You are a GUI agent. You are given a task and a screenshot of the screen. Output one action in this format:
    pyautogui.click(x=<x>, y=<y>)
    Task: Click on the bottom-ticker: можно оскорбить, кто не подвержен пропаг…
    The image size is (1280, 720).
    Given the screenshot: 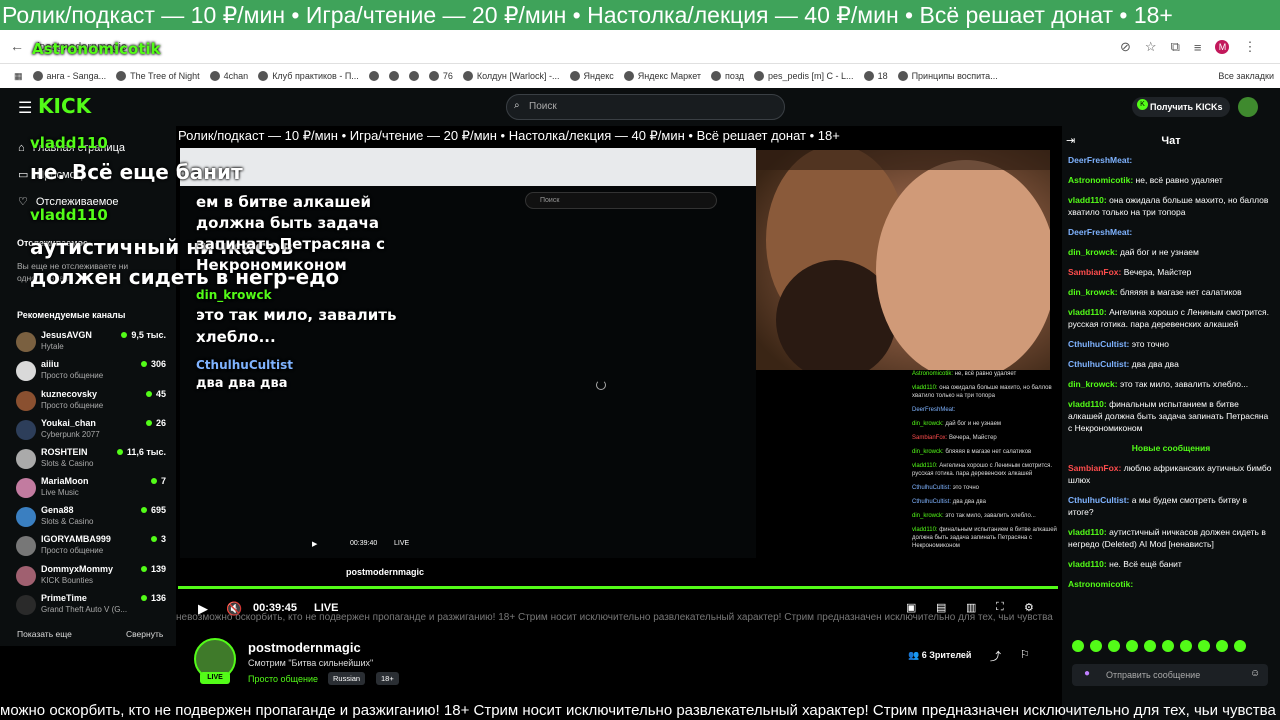 What is the action you would take?
    pyautogui.click(x=640, y=710)
    